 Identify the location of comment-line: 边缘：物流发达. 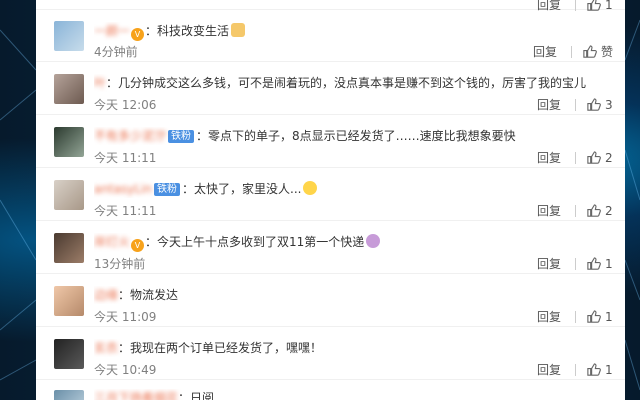
(136, 295).